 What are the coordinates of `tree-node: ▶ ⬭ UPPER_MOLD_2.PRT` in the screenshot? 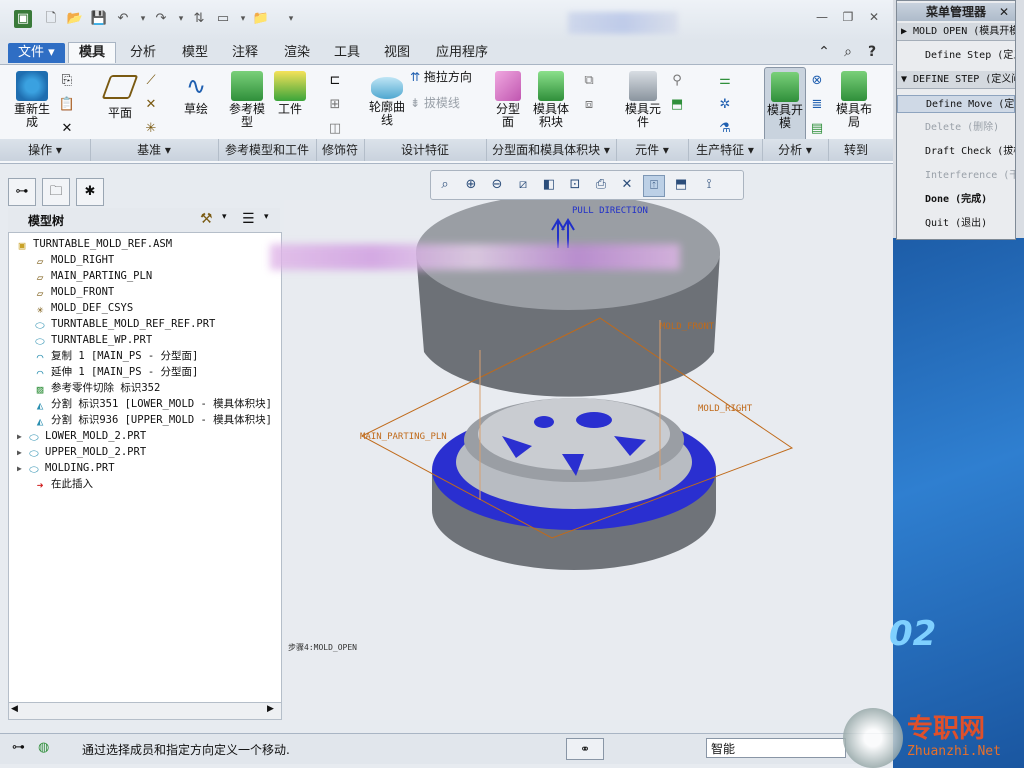 It's located at (77, 452).